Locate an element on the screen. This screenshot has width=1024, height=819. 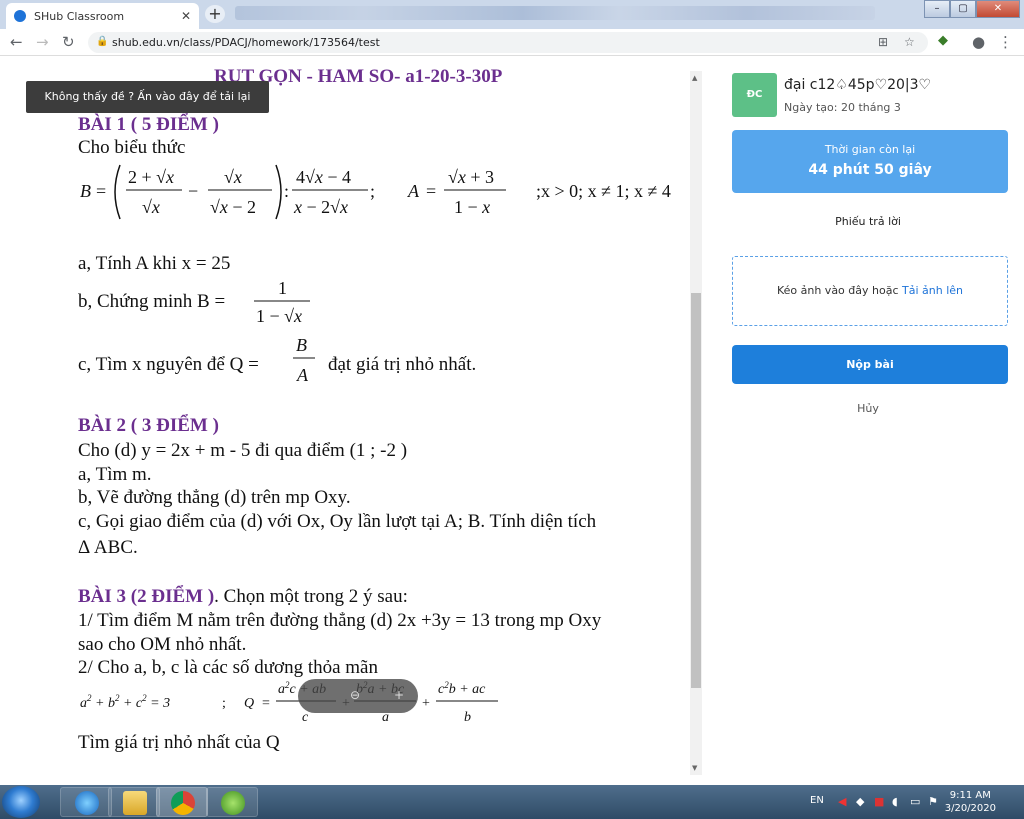
svg-text: a2 + b2 + c2 = 3 is located at coordinates (125, 702).